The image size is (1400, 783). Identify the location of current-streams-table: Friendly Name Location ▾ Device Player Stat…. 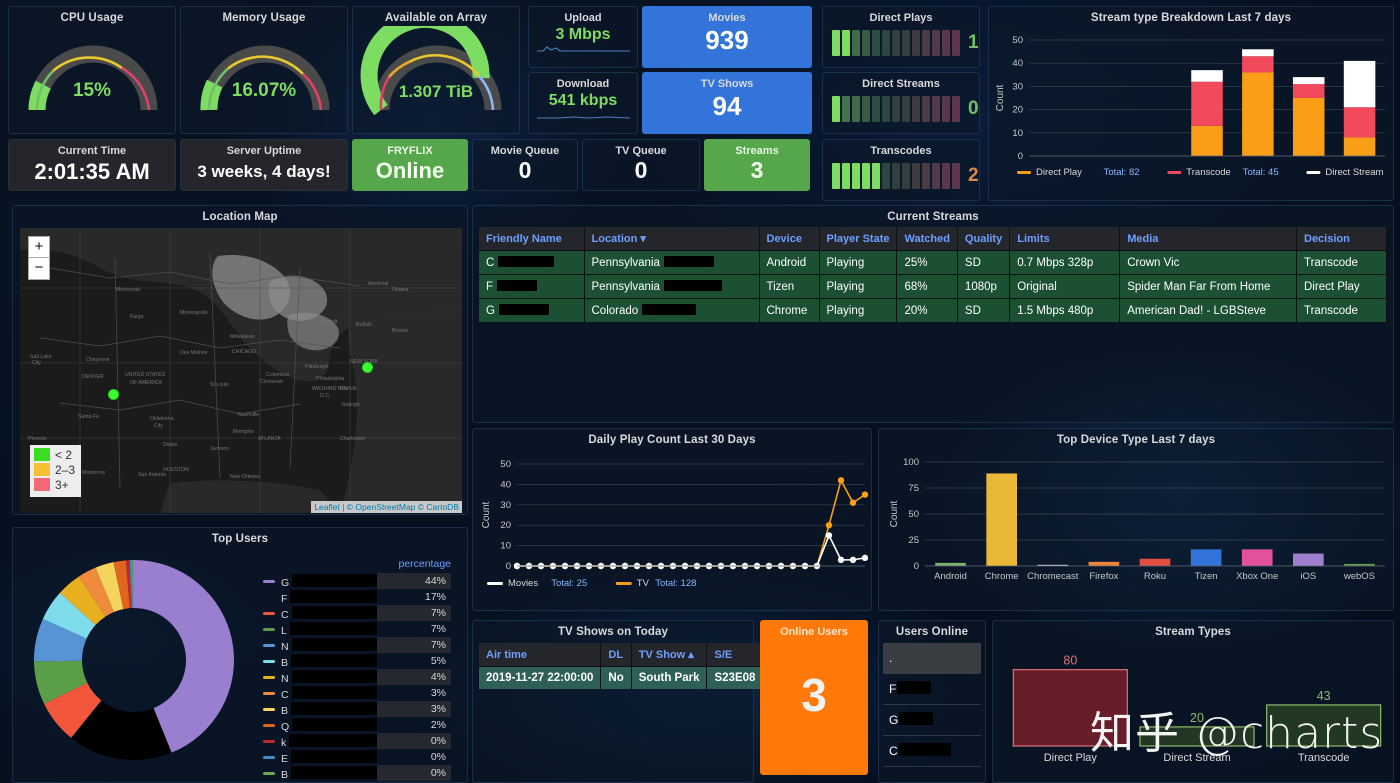
(933, 274).